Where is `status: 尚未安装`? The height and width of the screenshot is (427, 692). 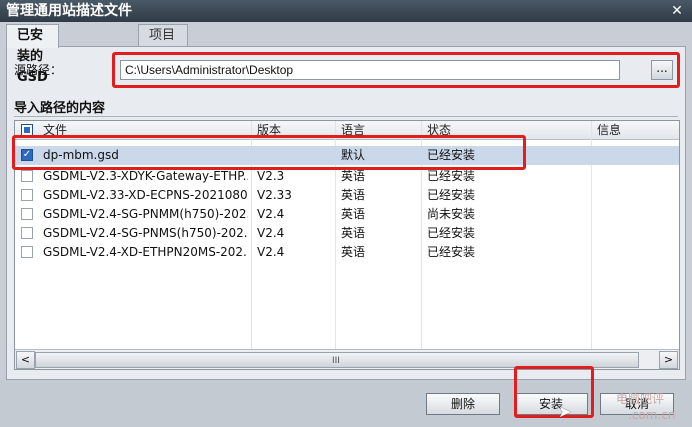
status: 尚未安装 is located at coordinates (451, 214).